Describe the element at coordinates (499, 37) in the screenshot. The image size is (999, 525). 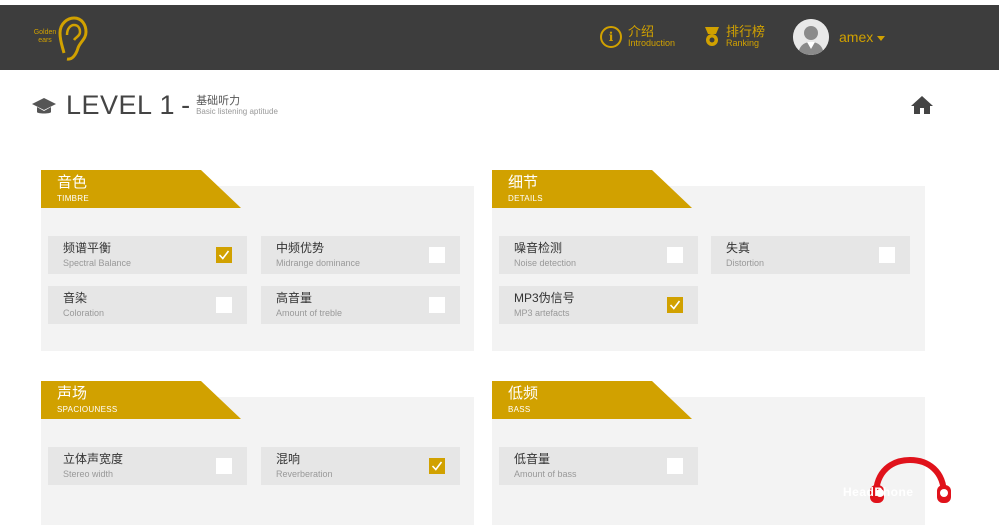
I see `navbar: Golden ears i 介绍 Introduction 排行榜 Ranking` at that location.